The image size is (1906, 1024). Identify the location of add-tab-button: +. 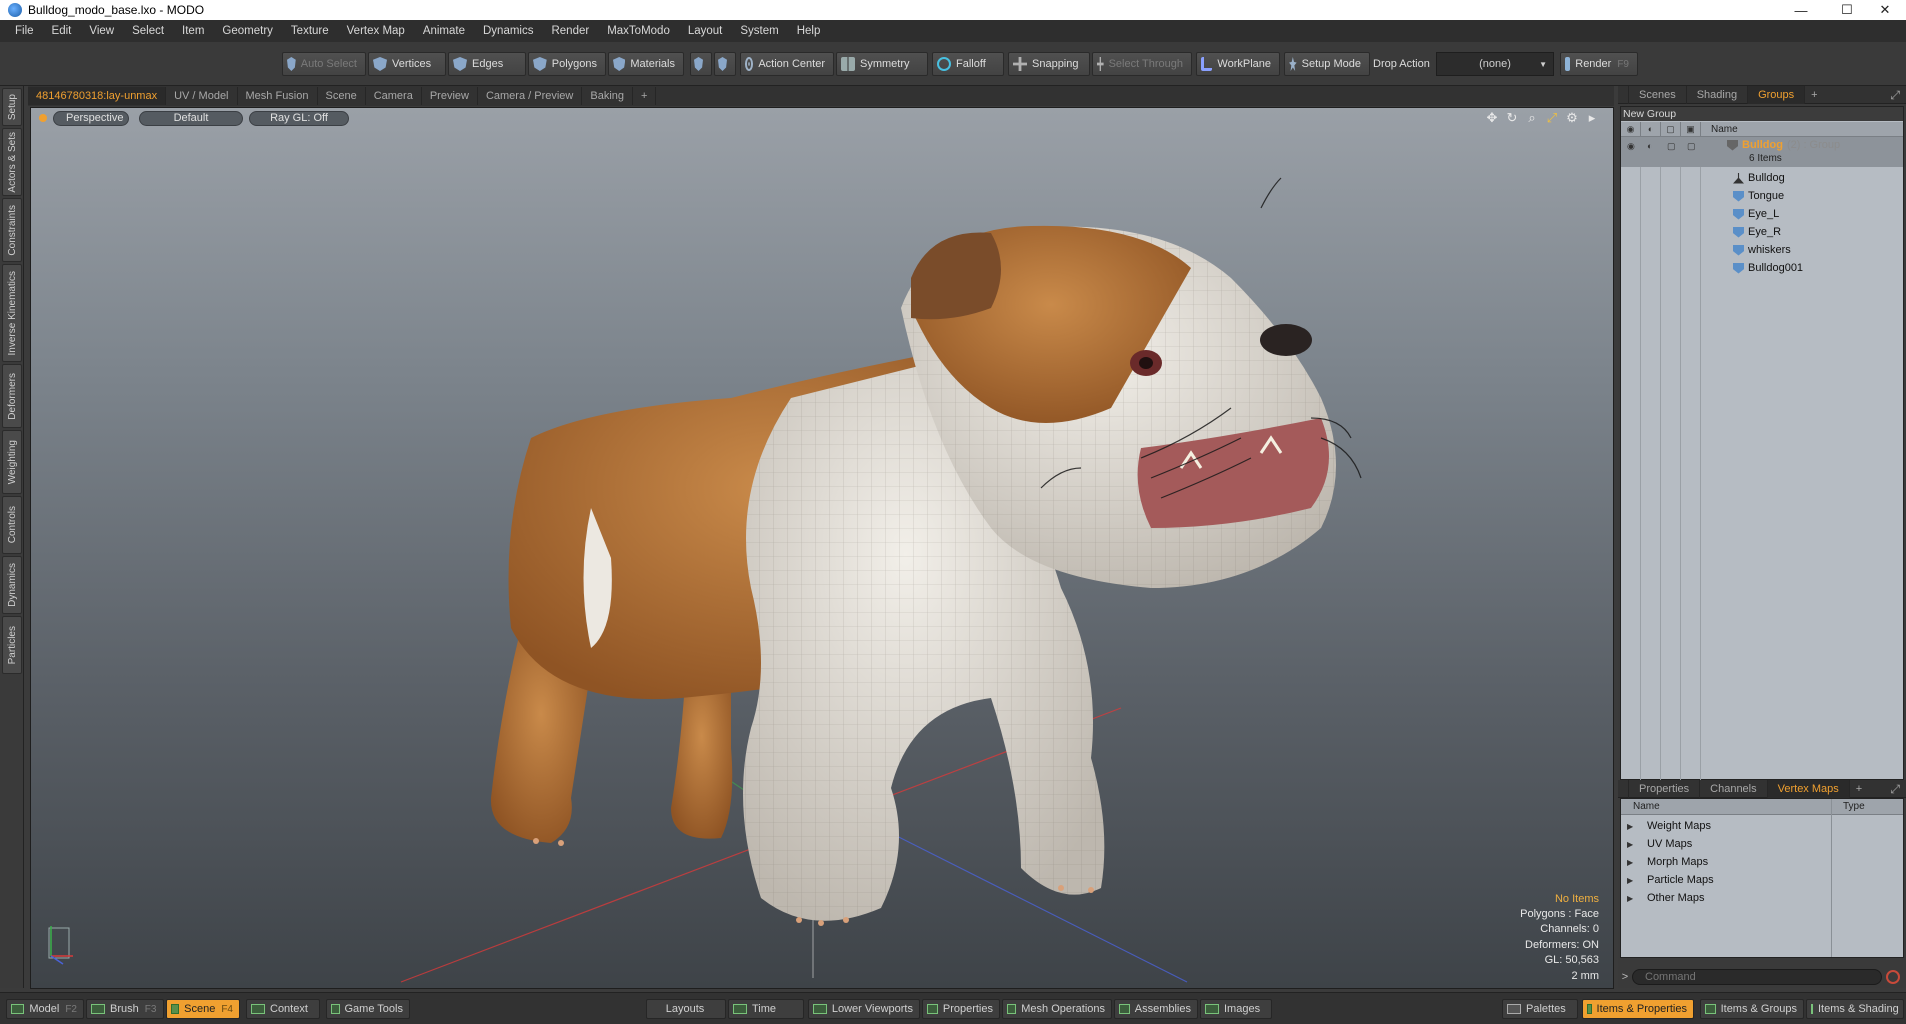
(645, 96).